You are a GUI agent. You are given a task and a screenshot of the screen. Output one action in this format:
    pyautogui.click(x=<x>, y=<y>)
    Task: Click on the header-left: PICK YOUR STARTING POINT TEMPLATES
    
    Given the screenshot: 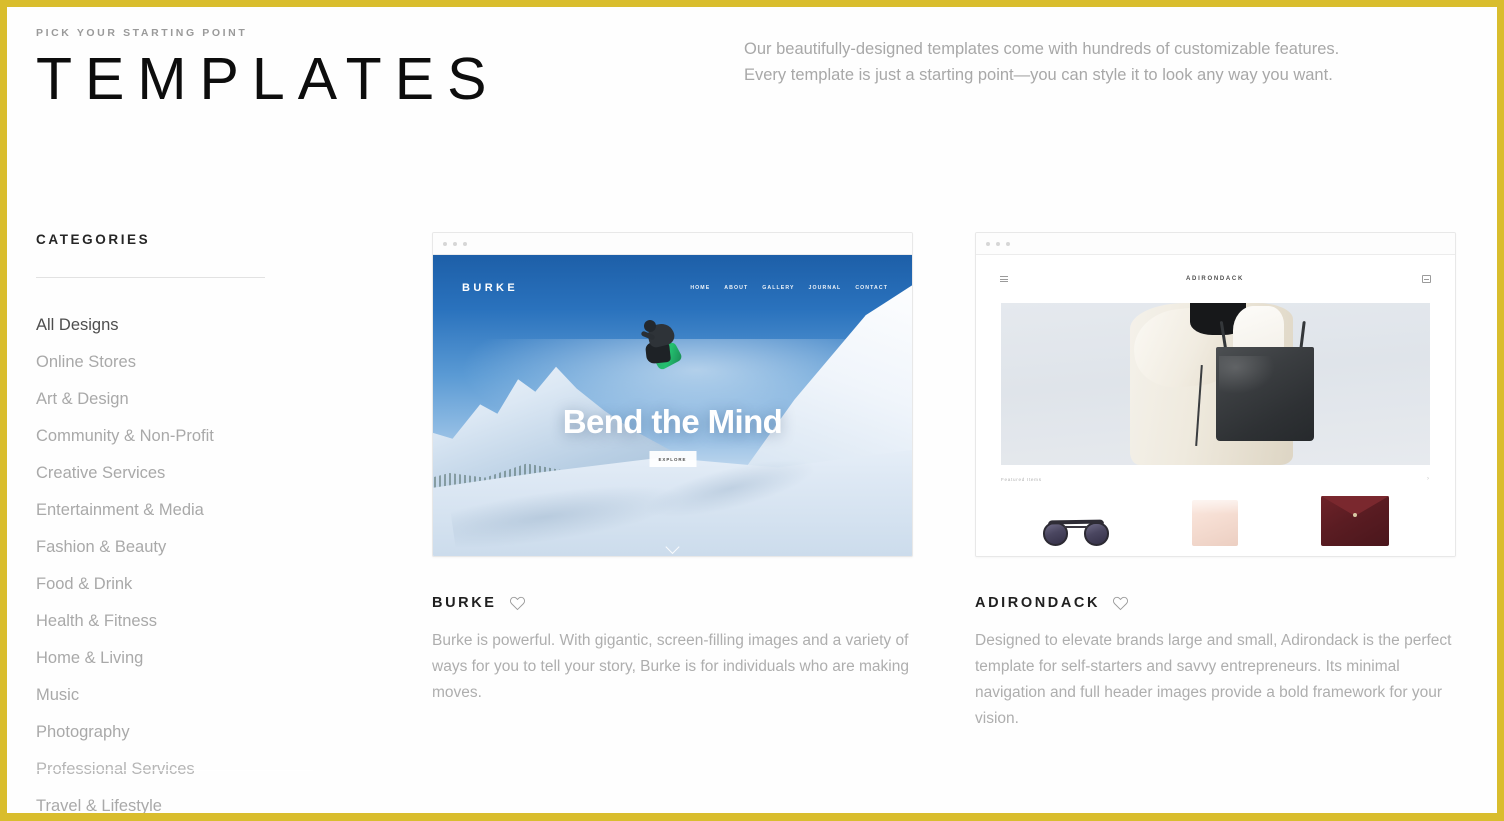 What is the action you would take?
    pyautogui.click(x=386, y=69)
    